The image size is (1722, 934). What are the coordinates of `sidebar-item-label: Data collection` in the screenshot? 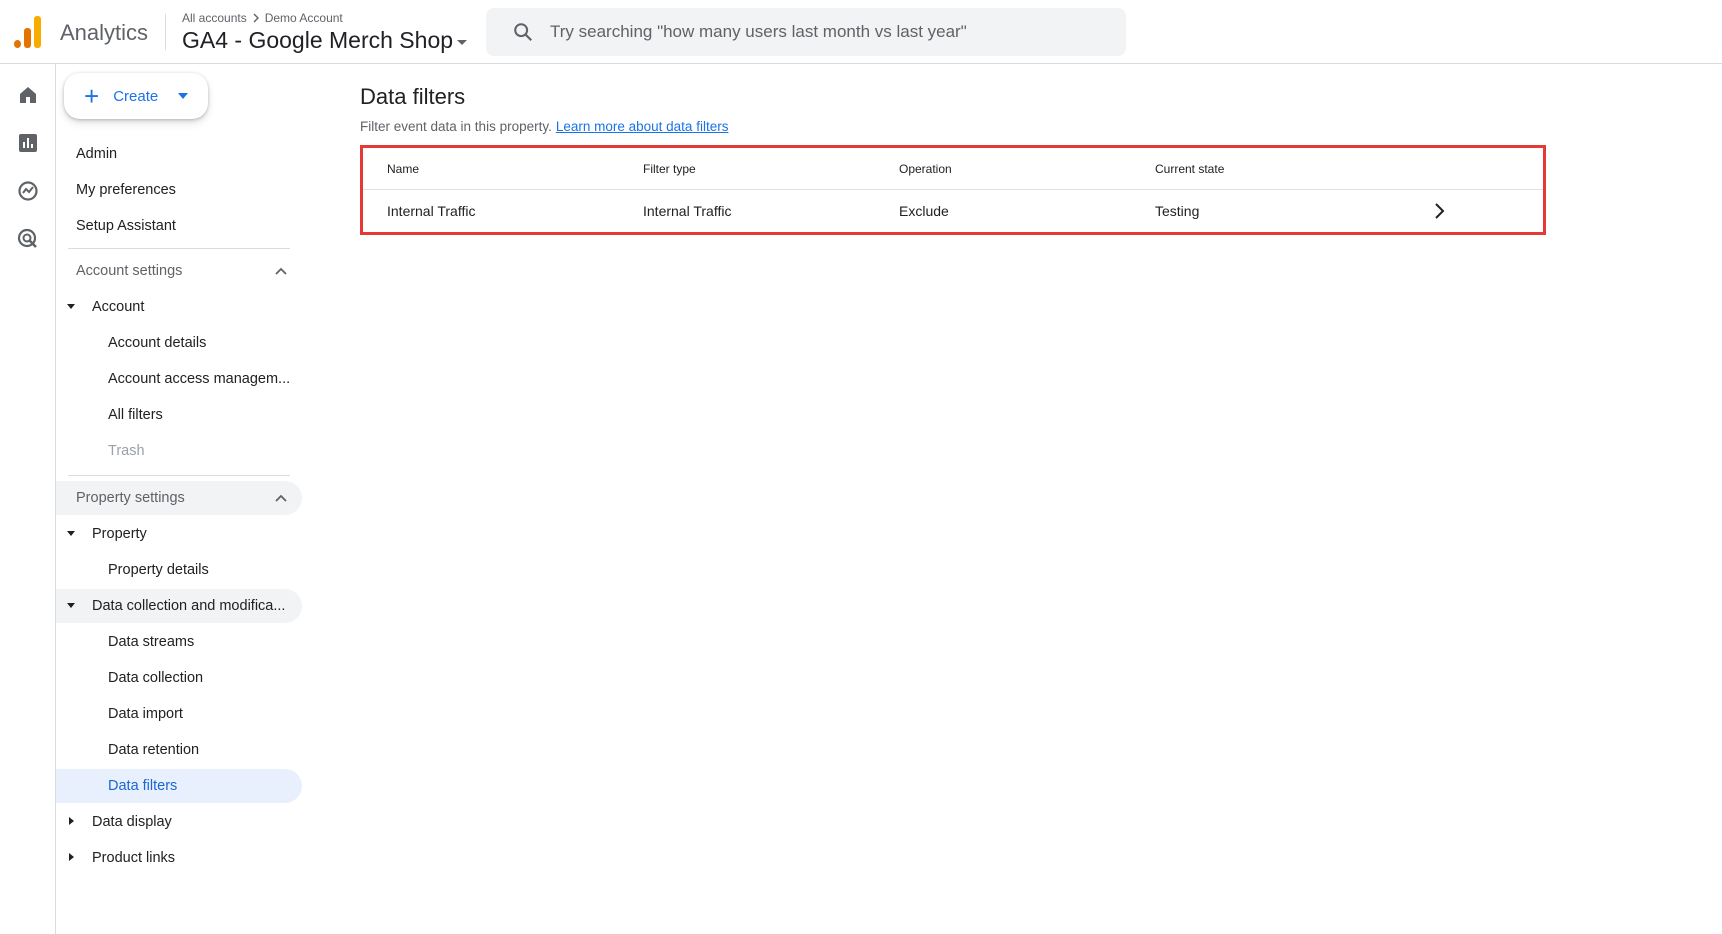 It's located at (156, 678).